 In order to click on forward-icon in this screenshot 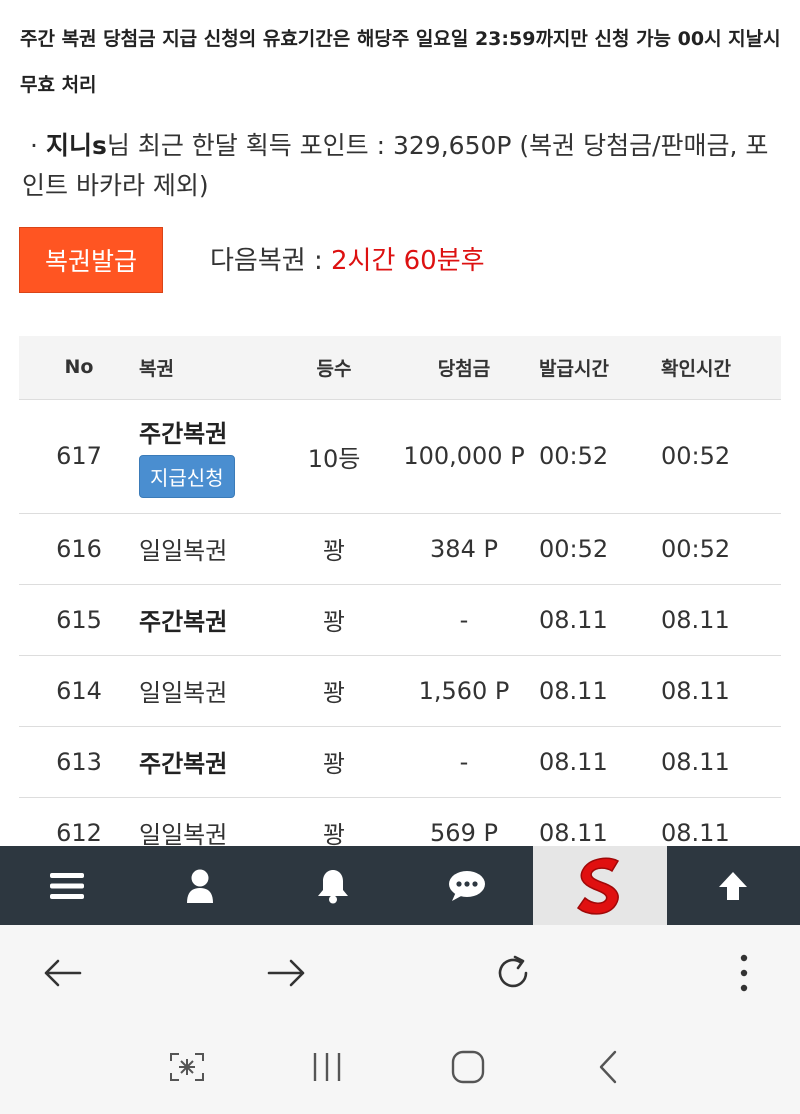, I will do `click(287, 973)`.